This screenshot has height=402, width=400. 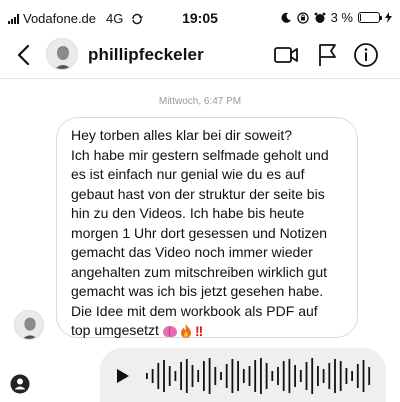 I want to click on message-line: gemacht was ich bis jetzt gesehen habe., so click(x=197, y=291).